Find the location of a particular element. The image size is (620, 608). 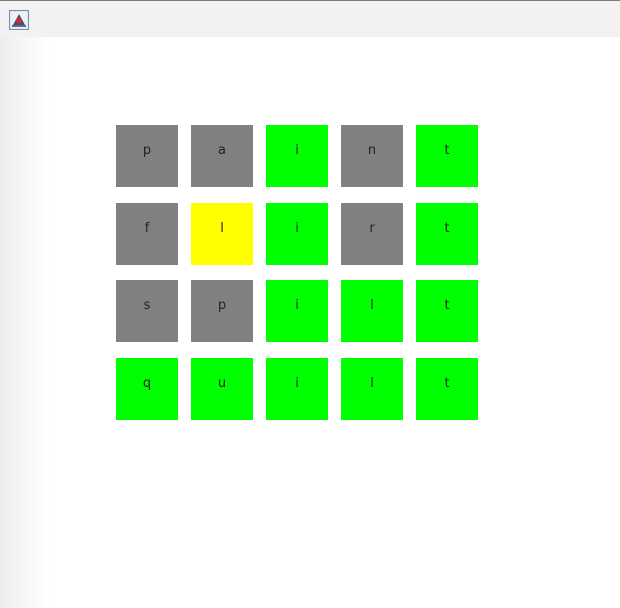

java-app-icon is located at coordinates (19, 20).